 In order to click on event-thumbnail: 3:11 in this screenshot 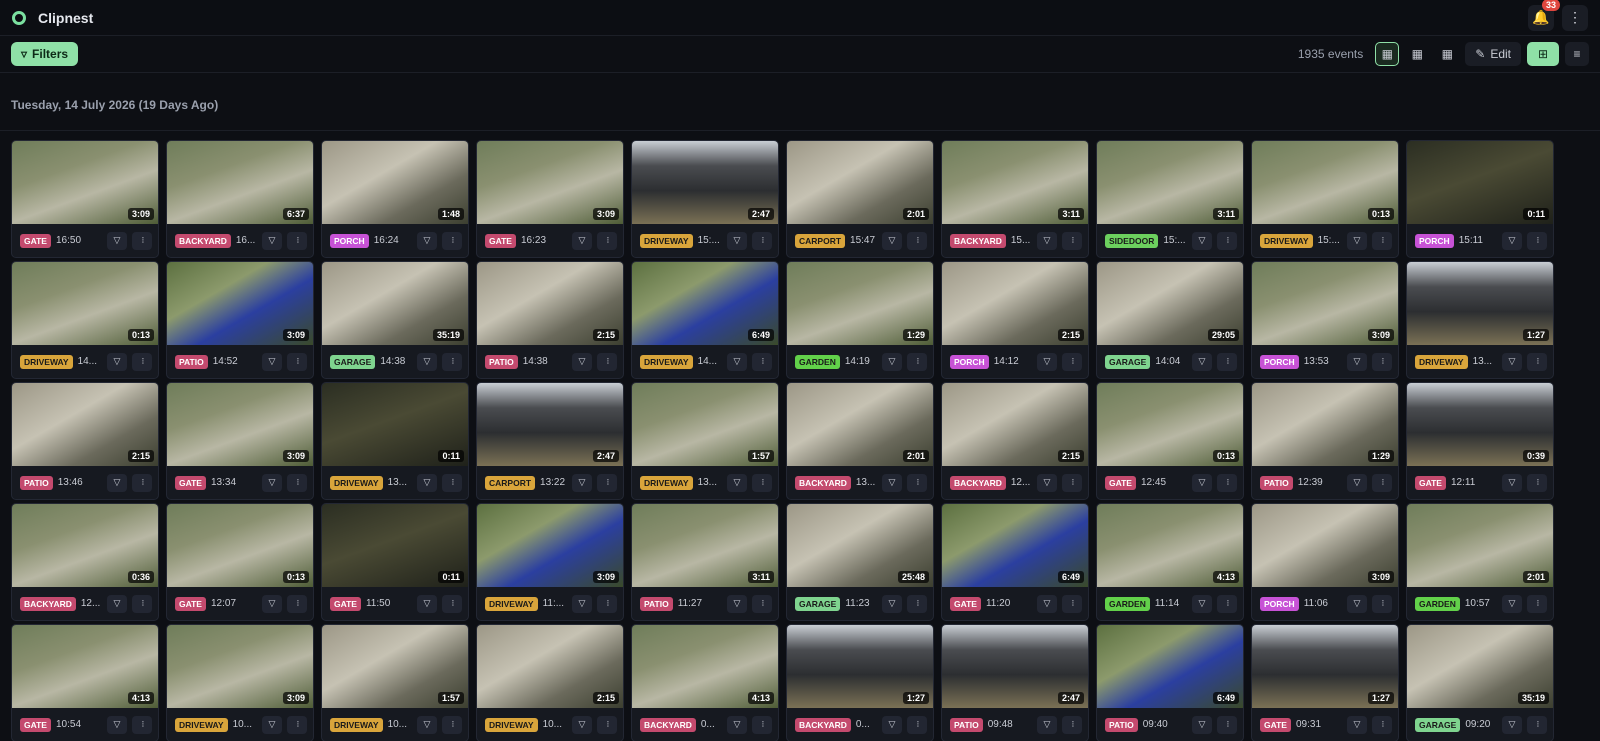, I will do `click(1170, 182)`.